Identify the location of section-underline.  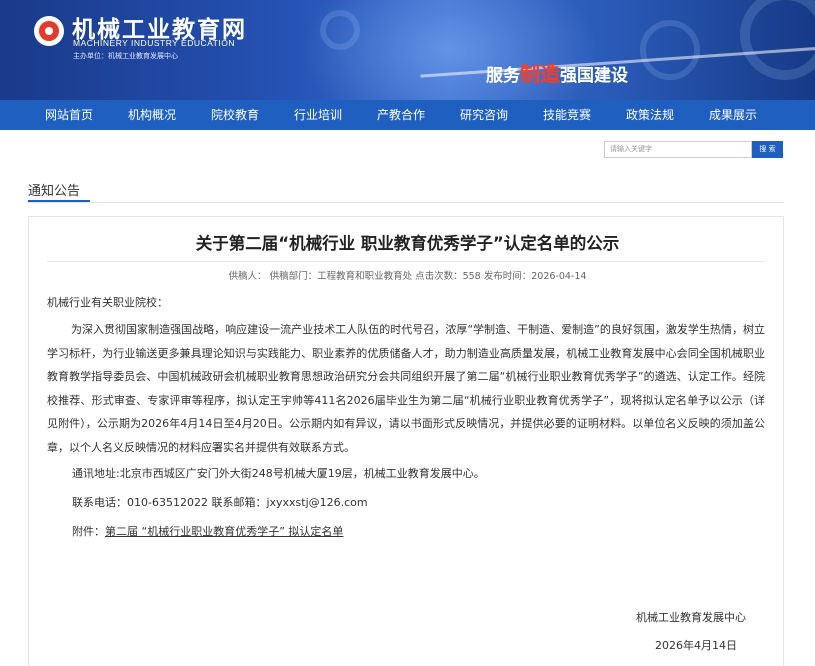
(59, 201).